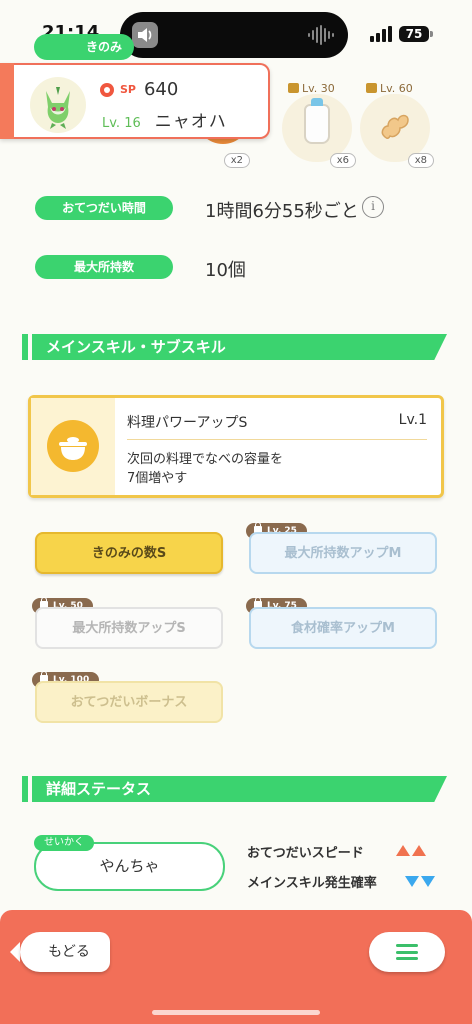  Describe the element at coordinates (236, 446) in the screenshot. I see `main-skill-card: 料理パワーアップS Lv.1 次回の料理でなべの容量を 7個増やす` at that location.